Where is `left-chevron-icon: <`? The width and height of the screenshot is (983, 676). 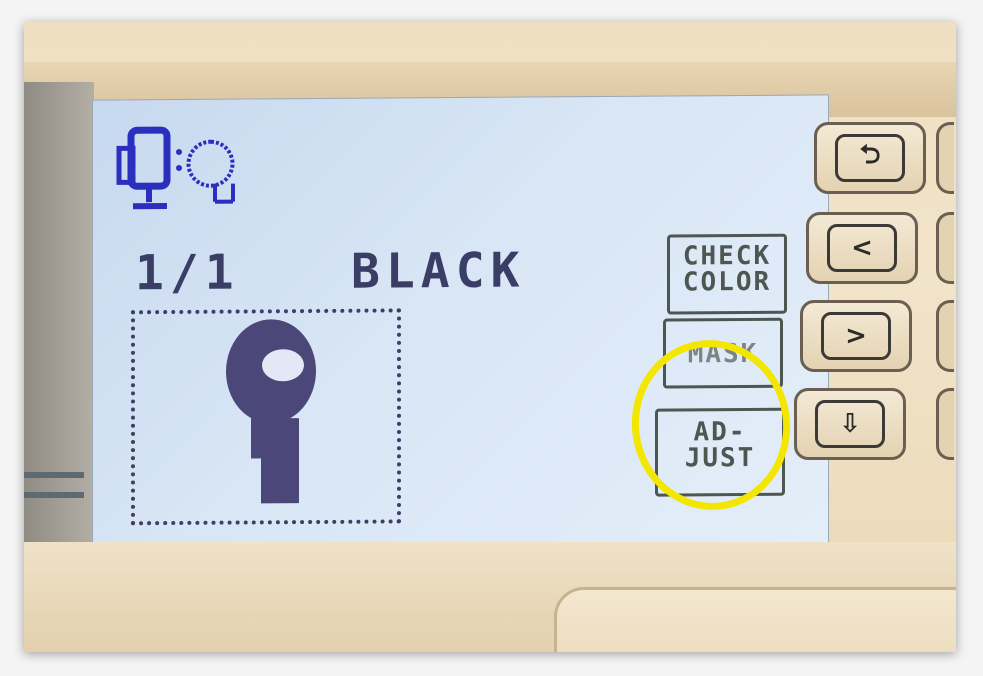 left-chevron-icon: < is located at coordinates (862, 248).